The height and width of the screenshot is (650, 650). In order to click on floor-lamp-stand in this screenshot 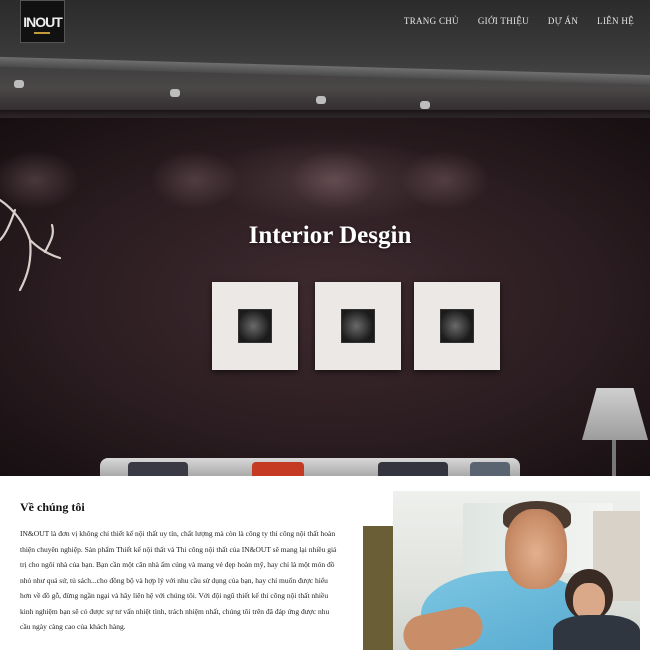, I will do `click(614, 458)`.